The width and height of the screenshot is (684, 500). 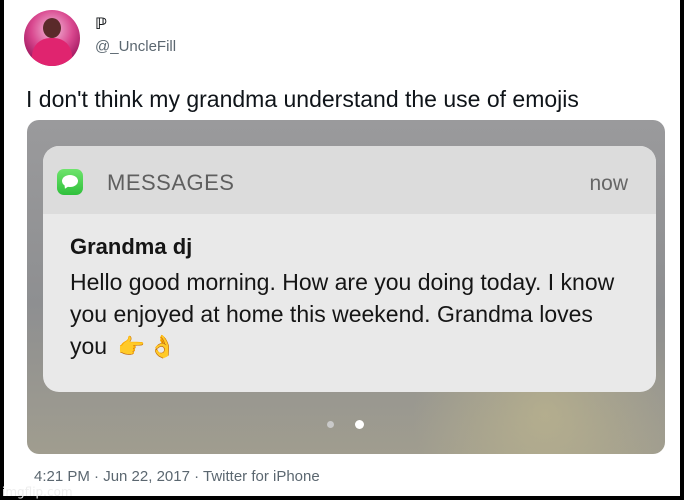 I want to click on display-name: ℙ, so click(x=101, y=23).